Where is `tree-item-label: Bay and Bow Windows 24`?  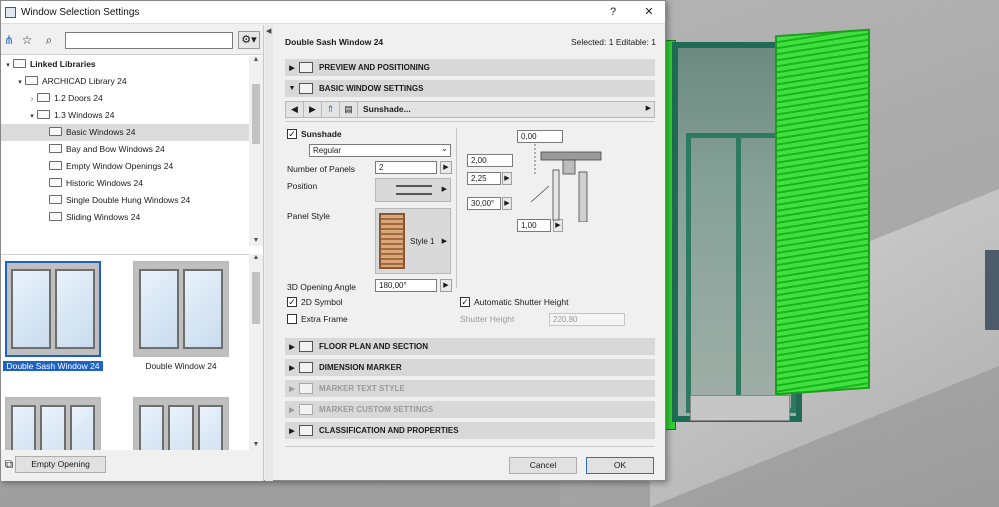
tree-item-label: Bay and Bow Windows 24 is located at coordinates (115, 149).